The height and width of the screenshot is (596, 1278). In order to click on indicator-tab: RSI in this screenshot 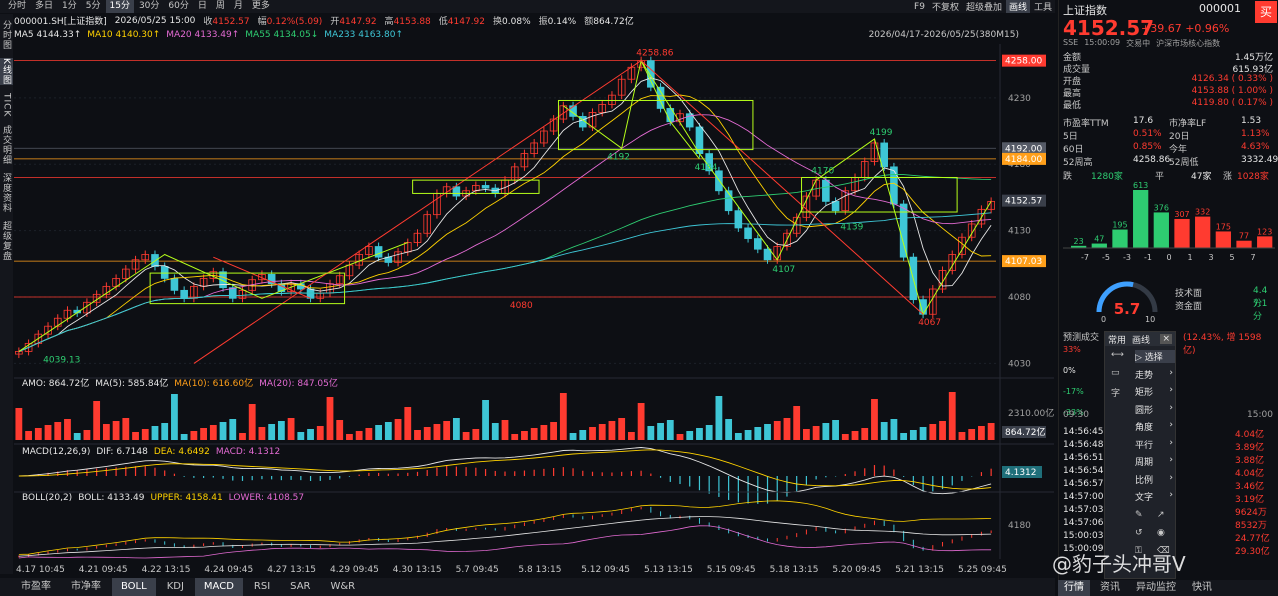, I will do `click(262, 587)`.